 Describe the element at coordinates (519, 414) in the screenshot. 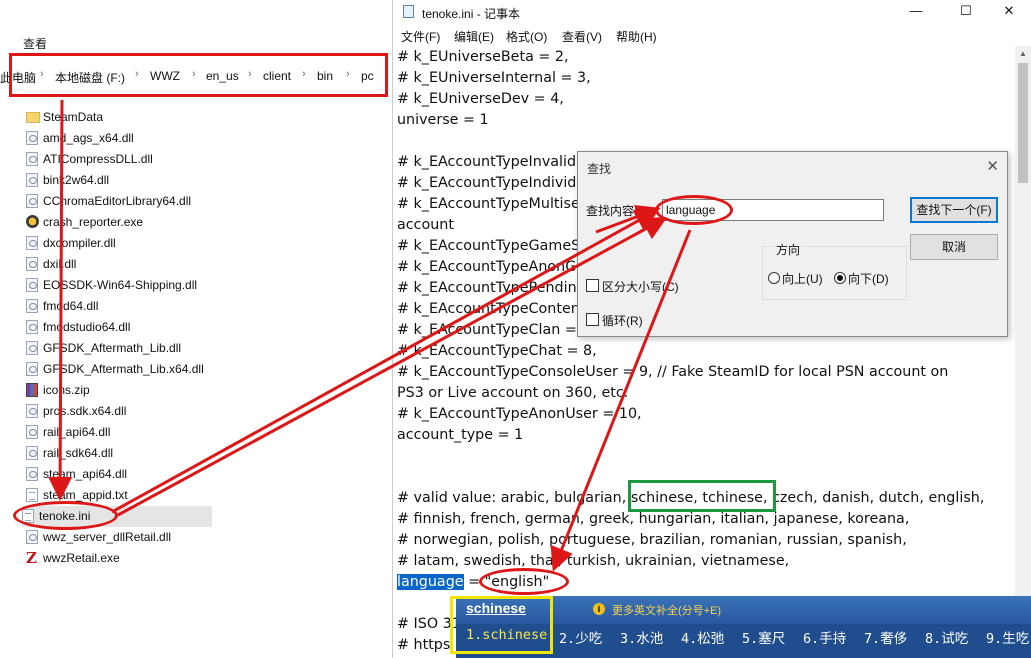

I see `text-line: # k_EAccountTypeAnonUser = 10,` at that location.